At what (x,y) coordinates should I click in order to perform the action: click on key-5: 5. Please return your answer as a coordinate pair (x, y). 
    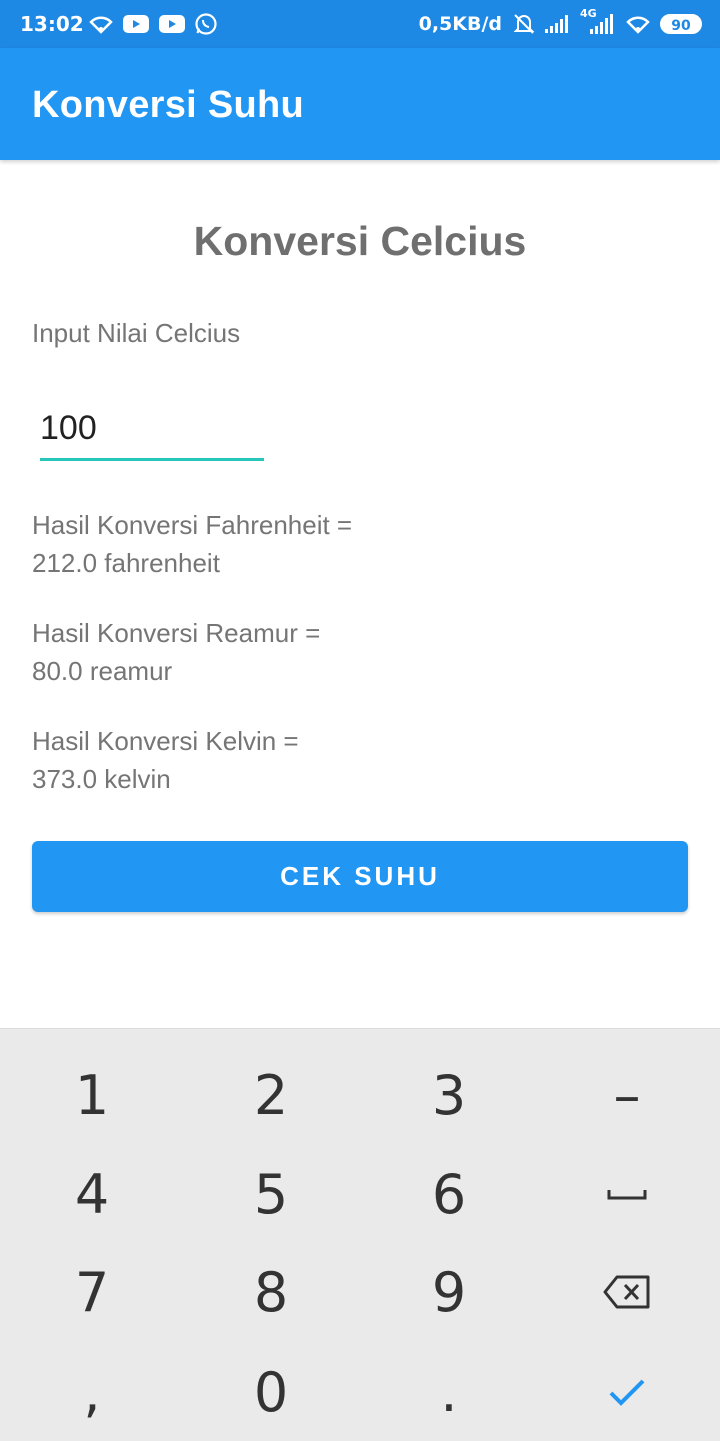
    Looking at the image, I should click on (271, 1194).